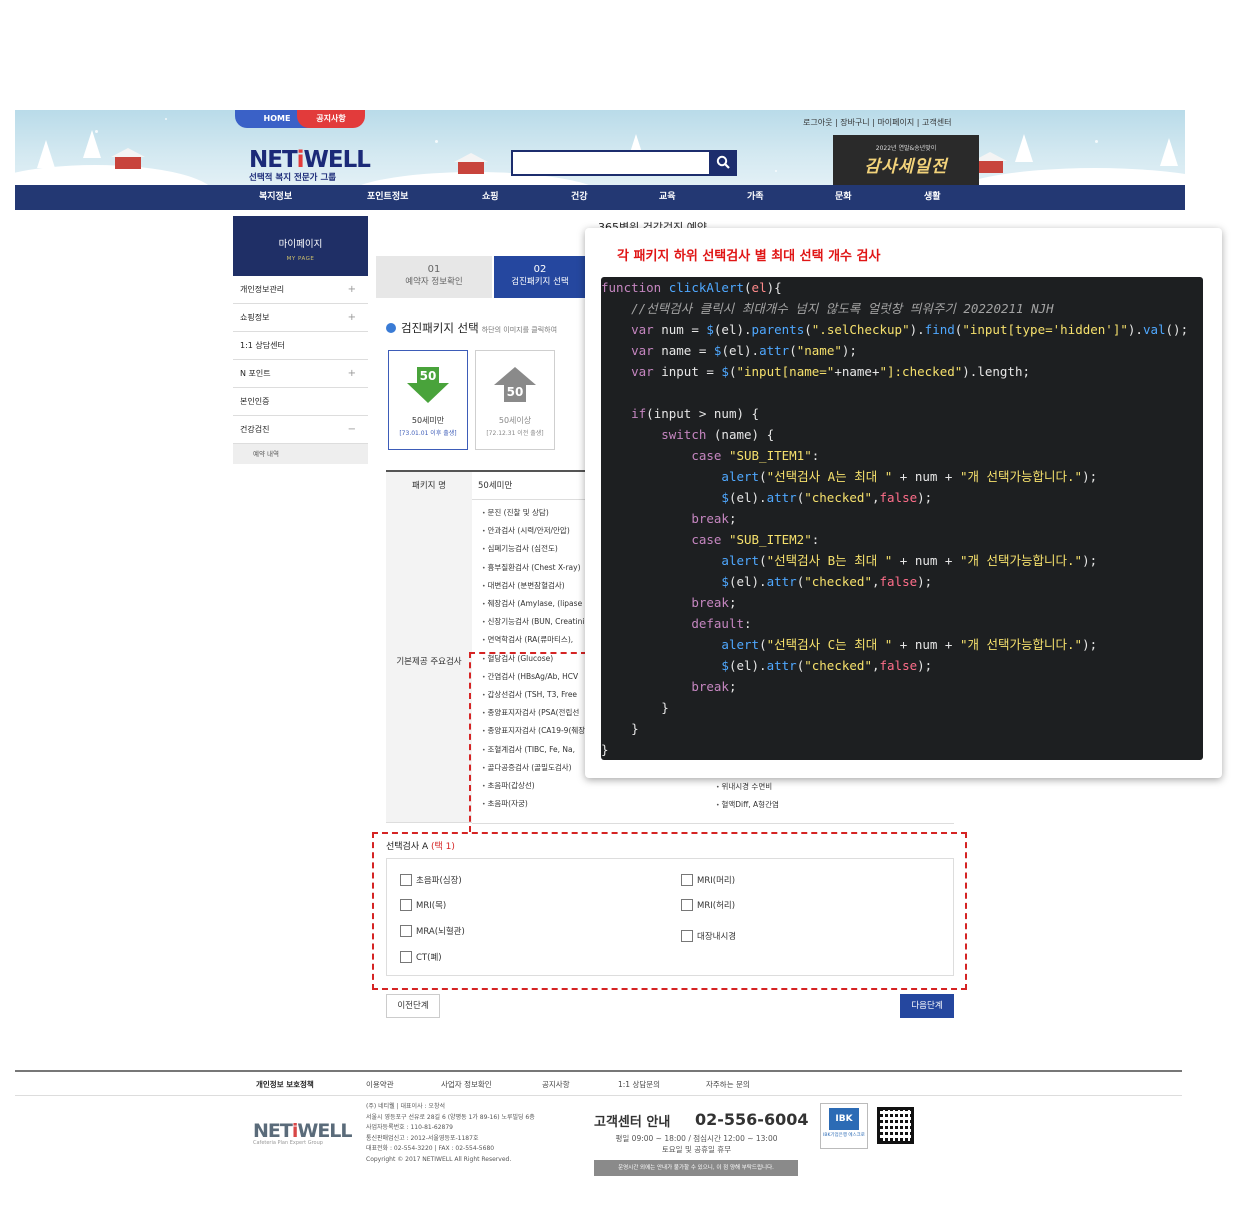 This screenshot has height=1213, width=1235. Describe the element at coordinates (877, 122) in the screenshot. I see `utility-links: 로그아웃 | 장바구니 | 마이페이지 | 고객센터` at that location.